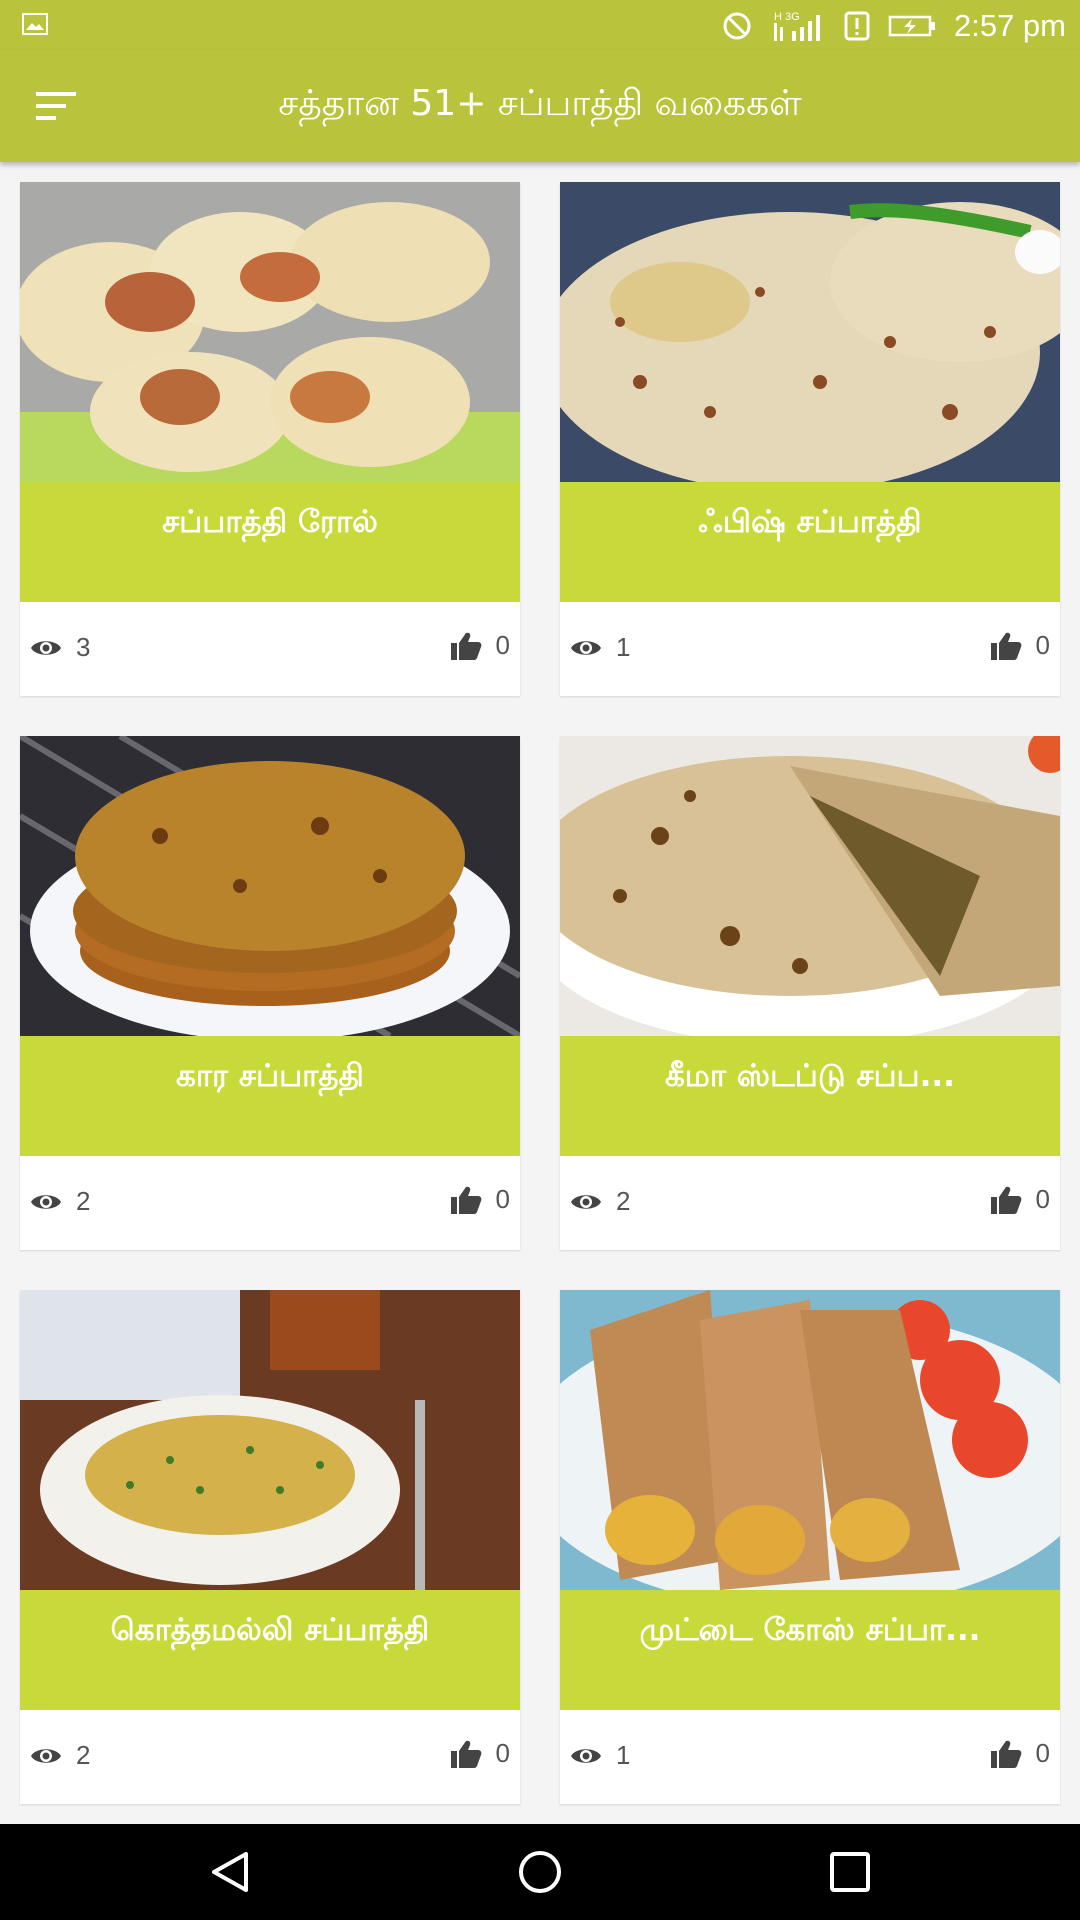 The width and height of the screenshot is (1080, 1920). I want to click on svg-text: H 3G, so click(787, 17).